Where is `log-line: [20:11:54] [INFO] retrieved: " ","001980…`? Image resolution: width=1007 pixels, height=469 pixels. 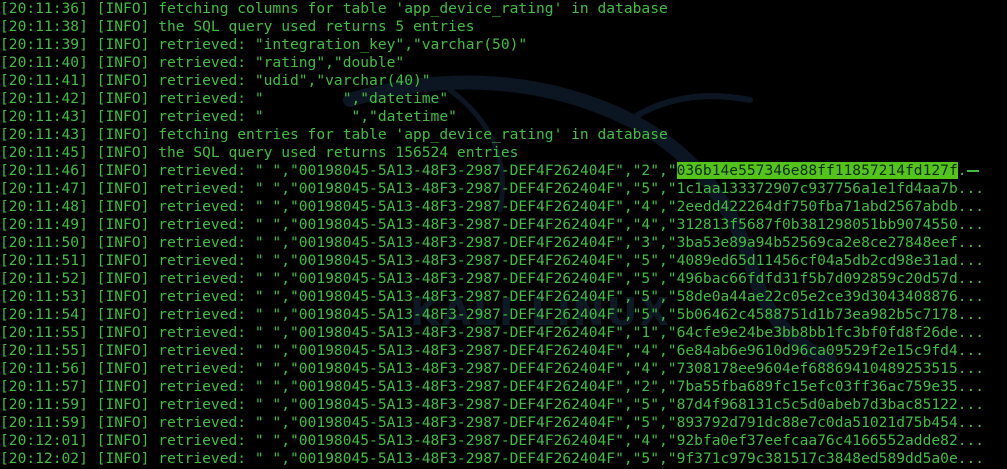 log-line: [20:11:54] [INFO] retrieved: " ","001980… is located at coordinates (503, 315).